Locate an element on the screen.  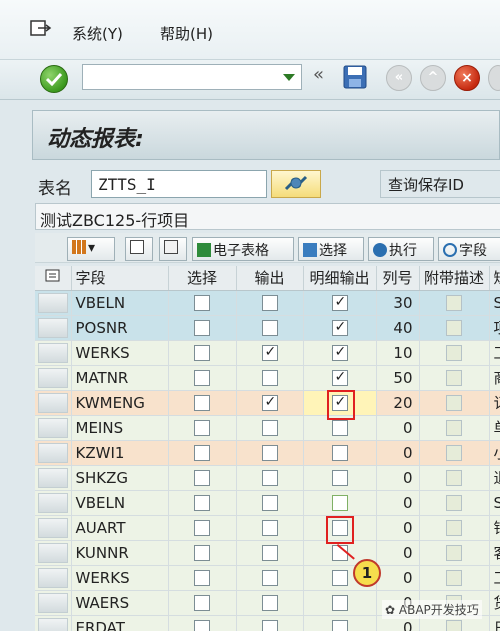
header-with-description: 附带描述 is located at coordinates (454, 278).